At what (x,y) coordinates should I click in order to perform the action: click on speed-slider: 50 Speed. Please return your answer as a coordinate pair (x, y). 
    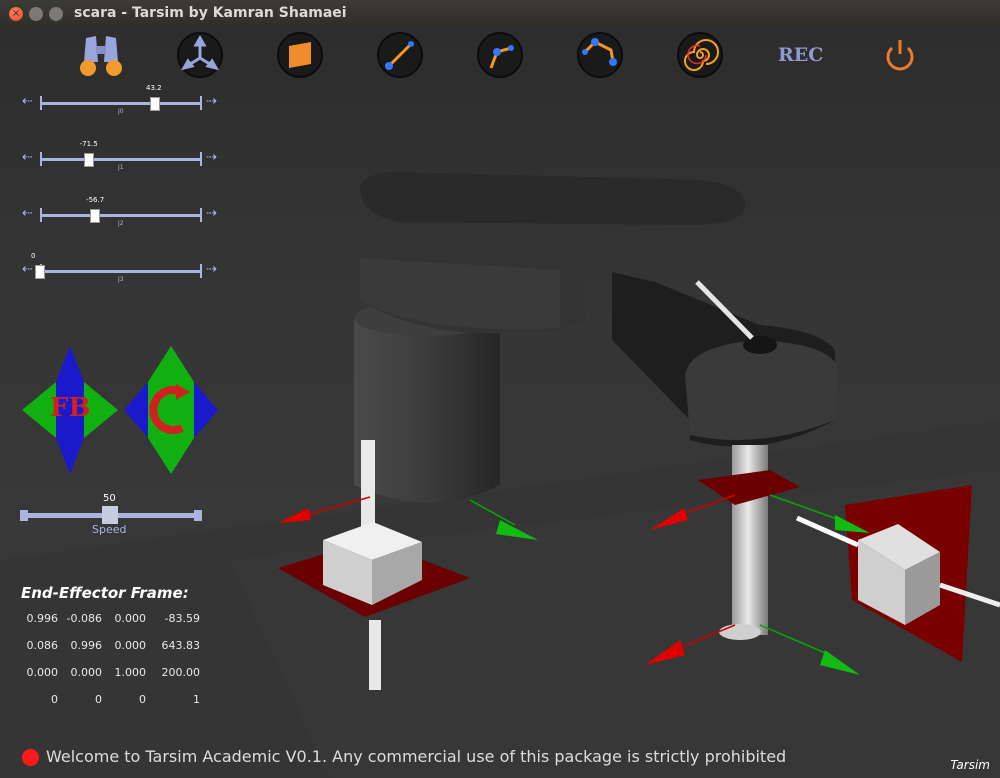
    Looking at the image, I should click on (111, 515).